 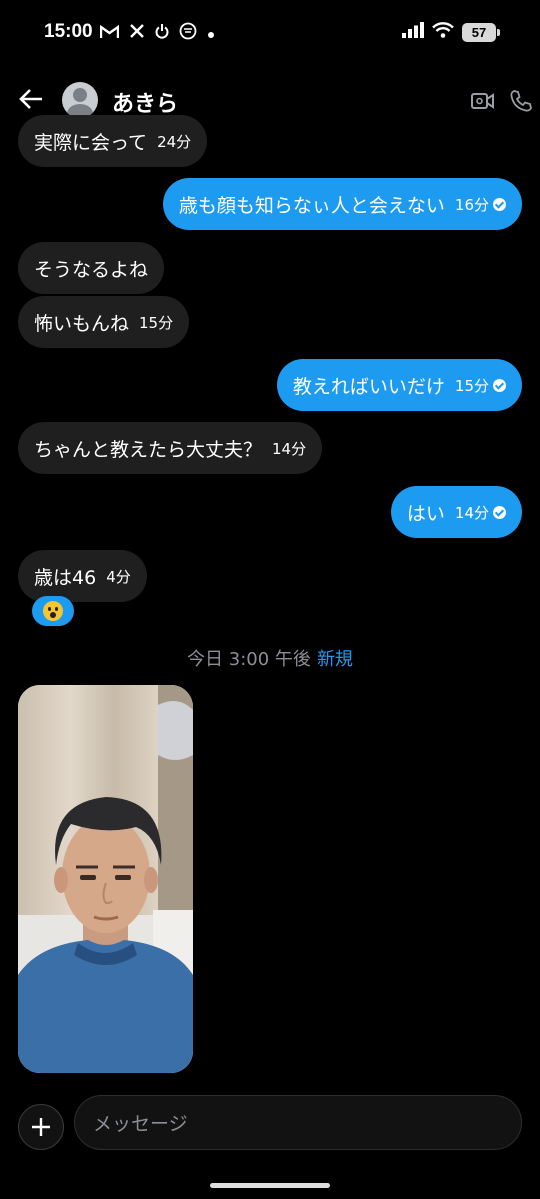 I want to click on message-outgoing: はい 14分, so click(x=456, y=512).